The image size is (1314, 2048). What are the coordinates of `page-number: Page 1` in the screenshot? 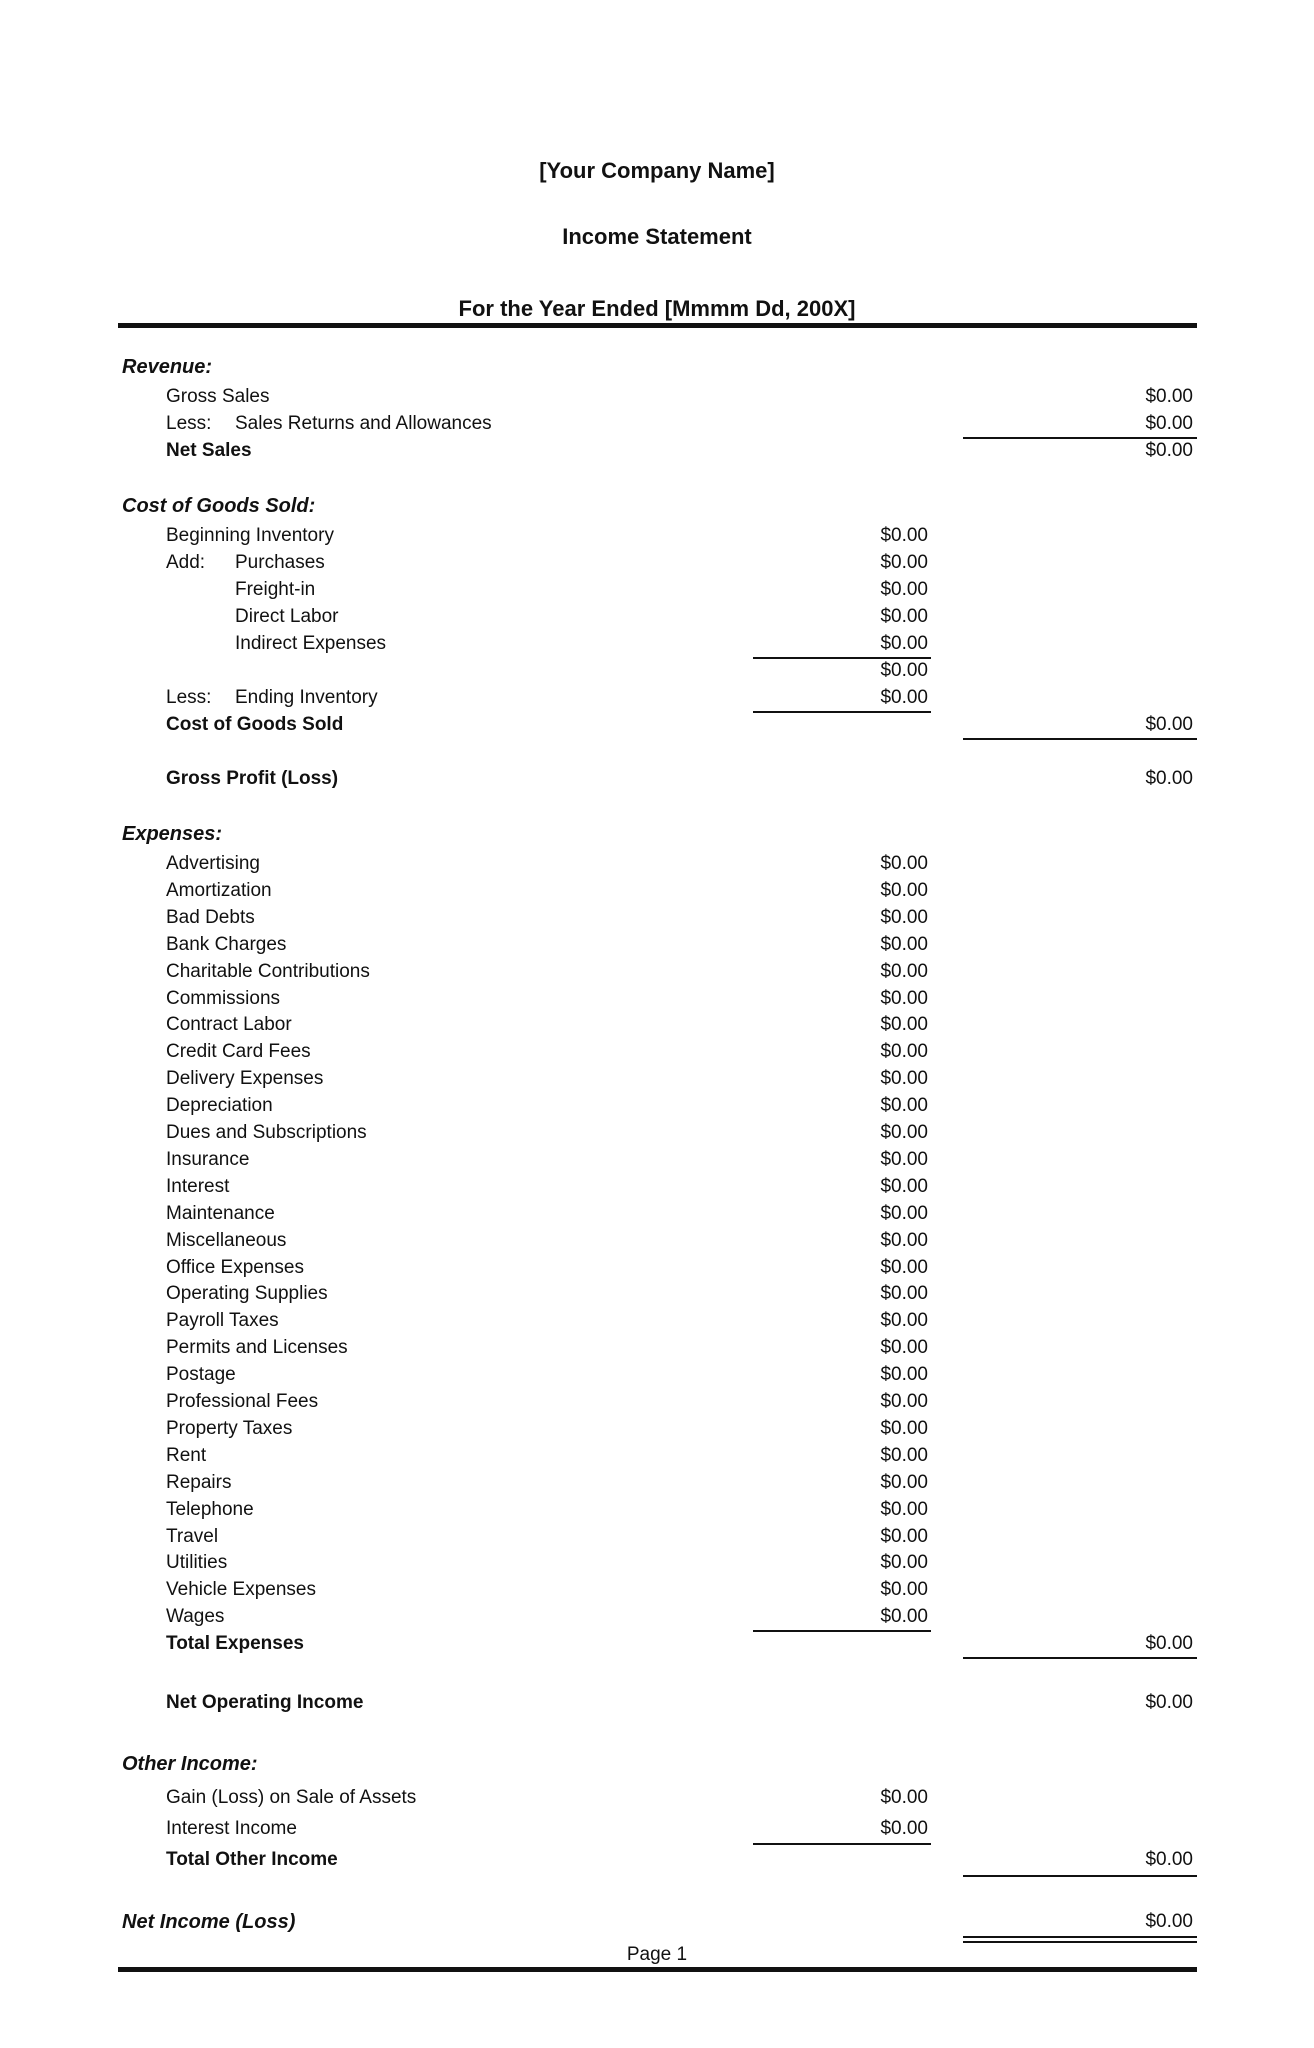 It's located at (657, 1954).